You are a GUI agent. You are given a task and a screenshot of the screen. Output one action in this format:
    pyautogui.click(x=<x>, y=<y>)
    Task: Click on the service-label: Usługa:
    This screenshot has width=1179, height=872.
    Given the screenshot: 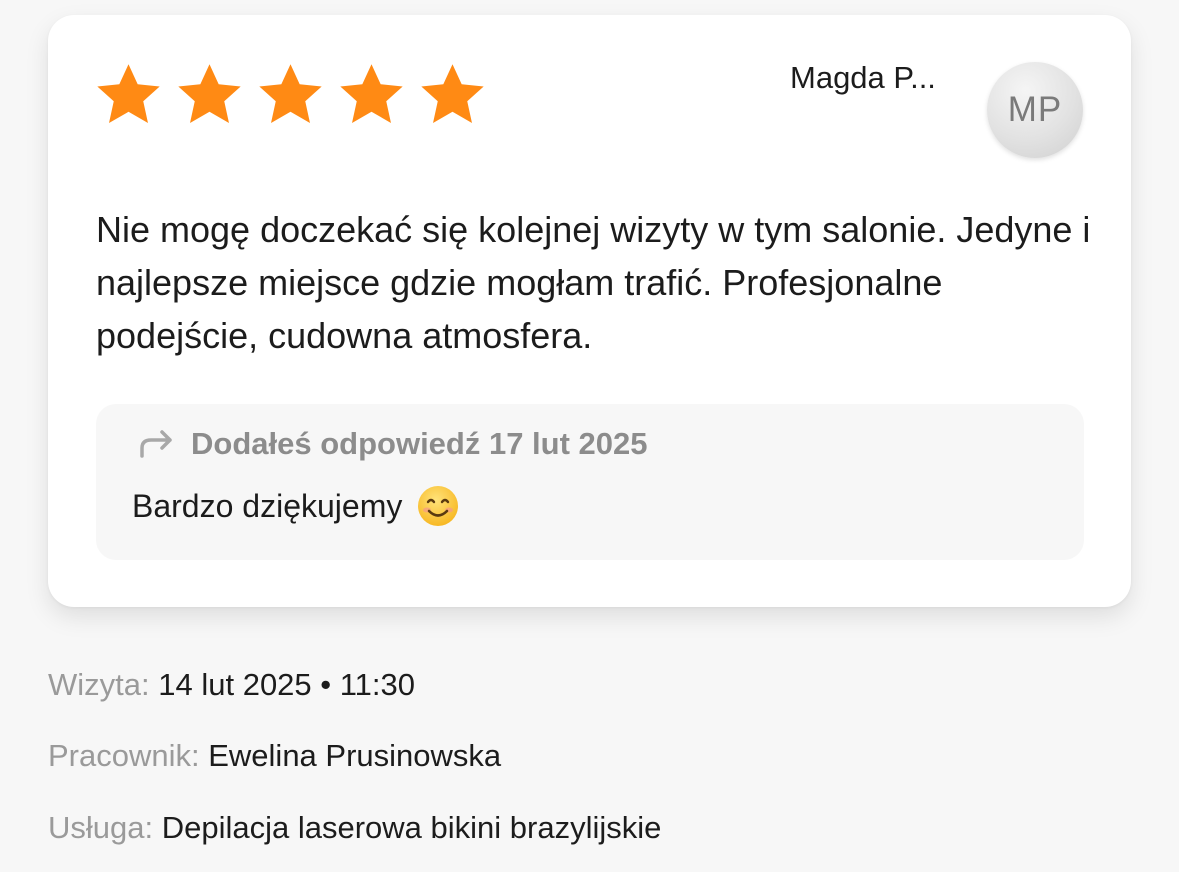 What is the action you would take?
    pyautogui.click(x=101, y=827)
    